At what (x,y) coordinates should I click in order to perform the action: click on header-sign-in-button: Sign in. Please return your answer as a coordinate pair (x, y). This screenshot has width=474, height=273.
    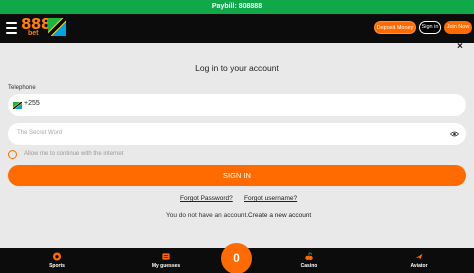
    Looking at the image, I should click on (430, 27).